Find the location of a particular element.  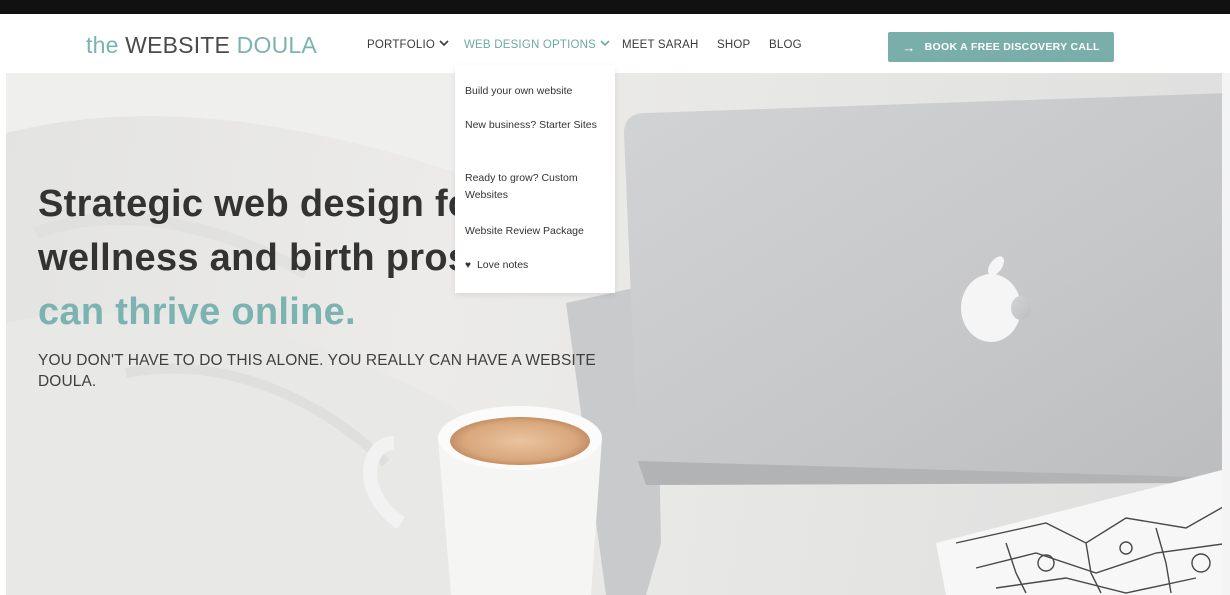

headline-line-3: can thrive online. is located at coordinates (197, 312).